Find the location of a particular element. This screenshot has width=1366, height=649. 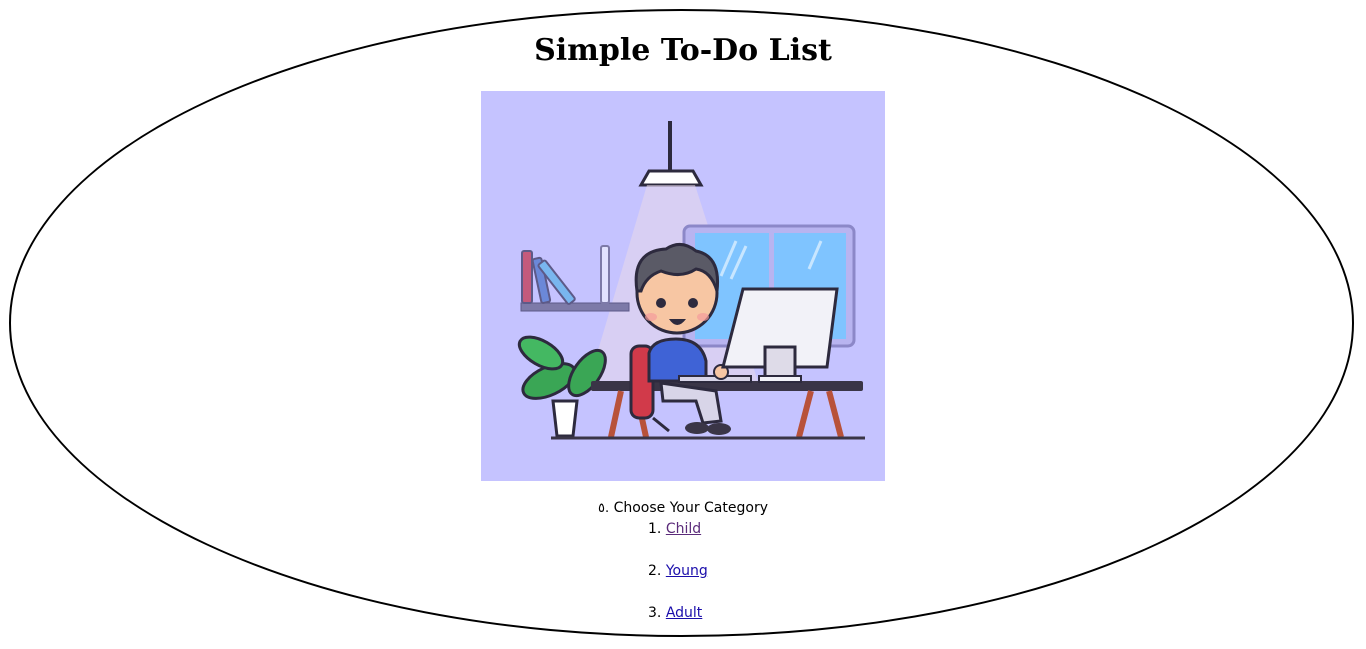

category-link-child: Child is located at coordinates (683, 529).